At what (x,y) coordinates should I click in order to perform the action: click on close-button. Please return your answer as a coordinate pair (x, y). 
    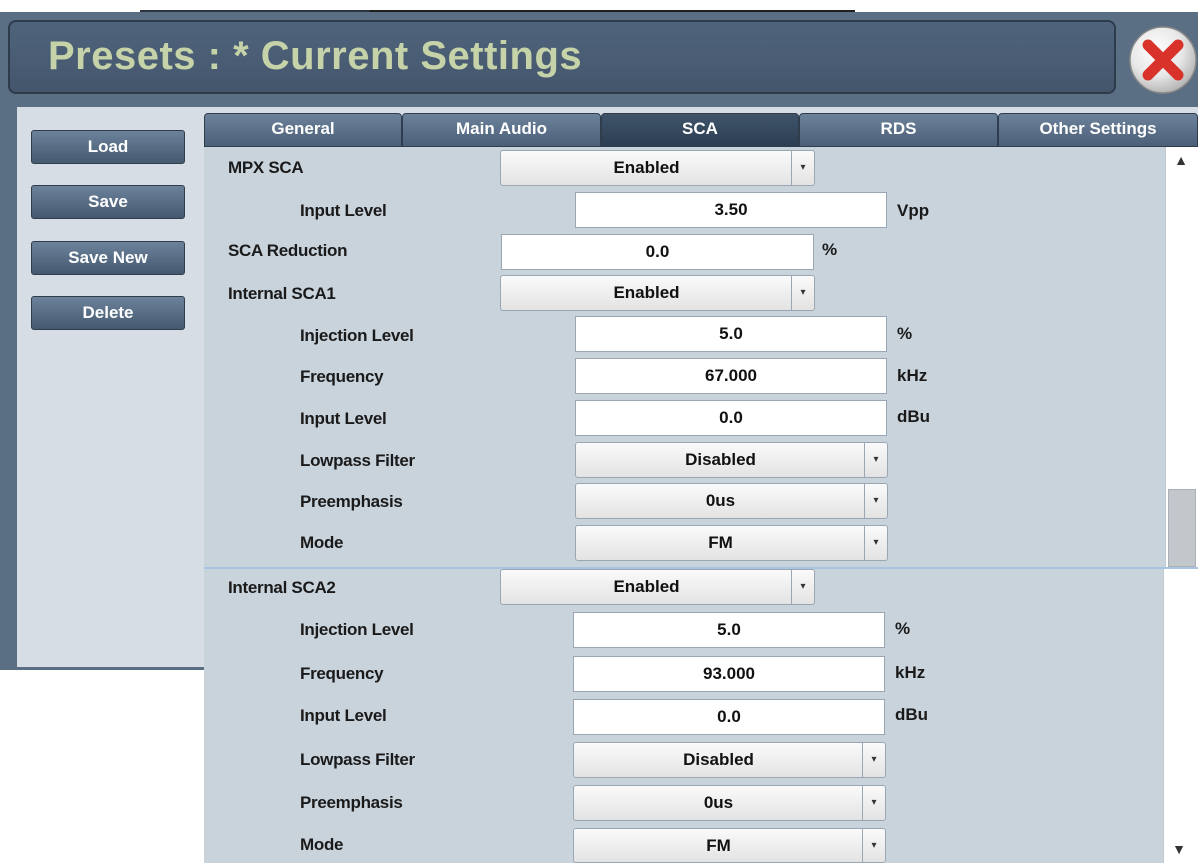
    Looking at the image, I should click on (1163, 60).